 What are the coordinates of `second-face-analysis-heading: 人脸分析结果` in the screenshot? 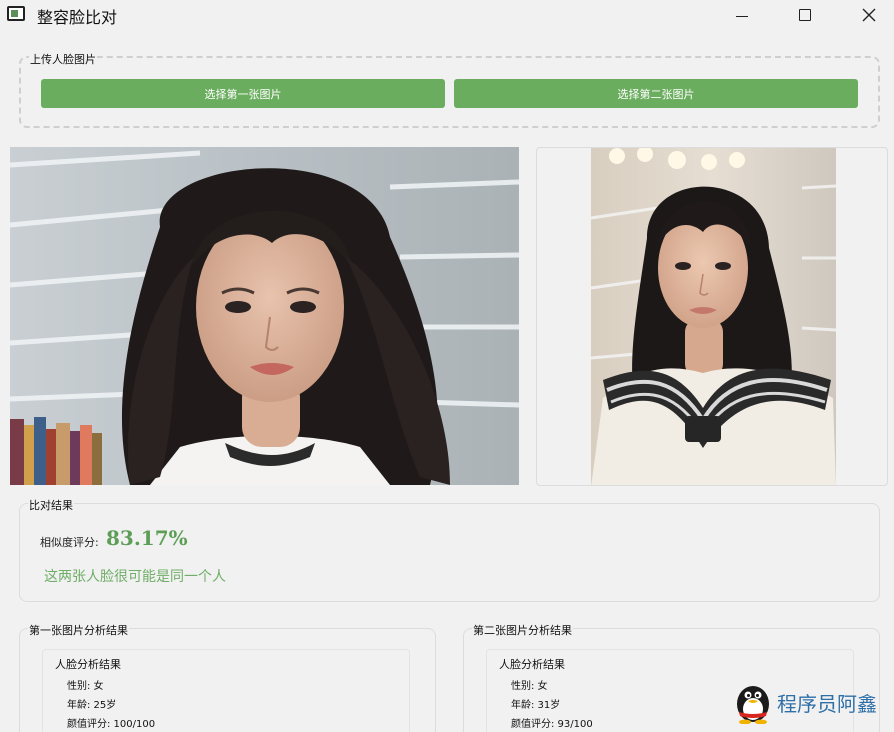 It's located at (532, 664).